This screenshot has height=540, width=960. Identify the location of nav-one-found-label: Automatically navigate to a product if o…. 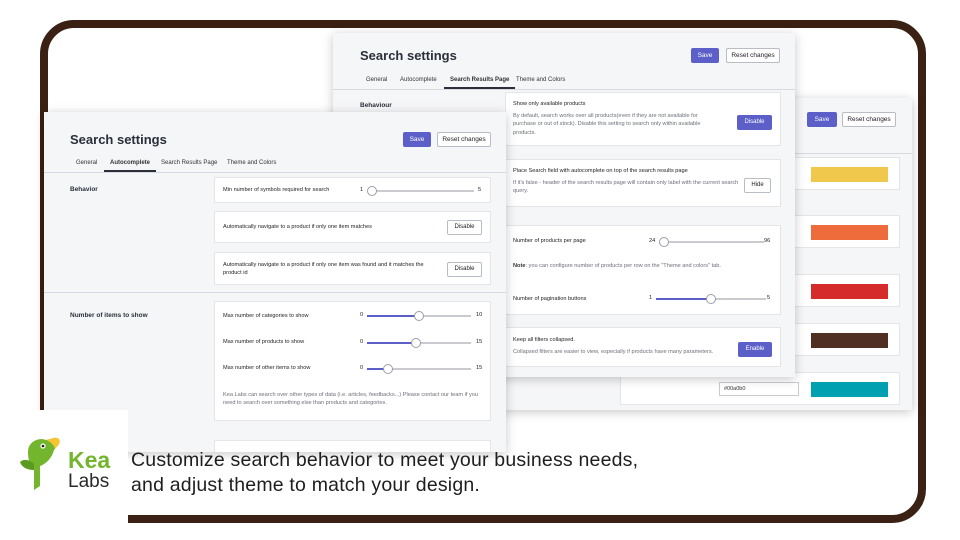
(323, 269).